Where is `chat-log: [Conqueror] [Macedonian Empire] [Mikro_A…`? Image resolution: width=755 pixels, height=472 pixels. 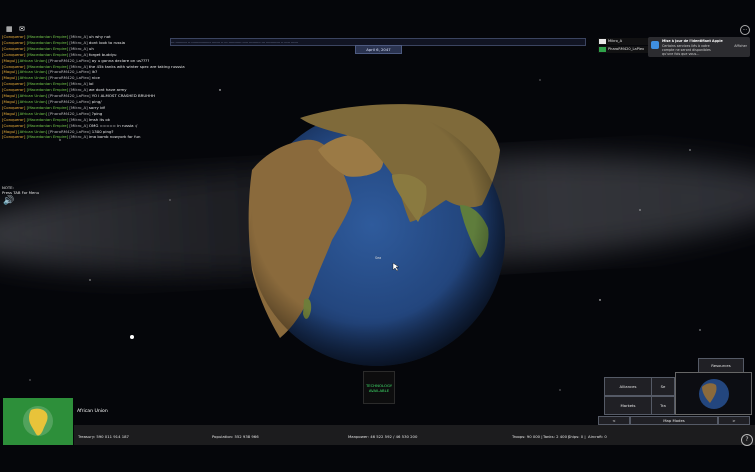
chat-log: [Conqueror] [Macedonian Empire] [Mikro_A… is located at coordinates (127, 87).